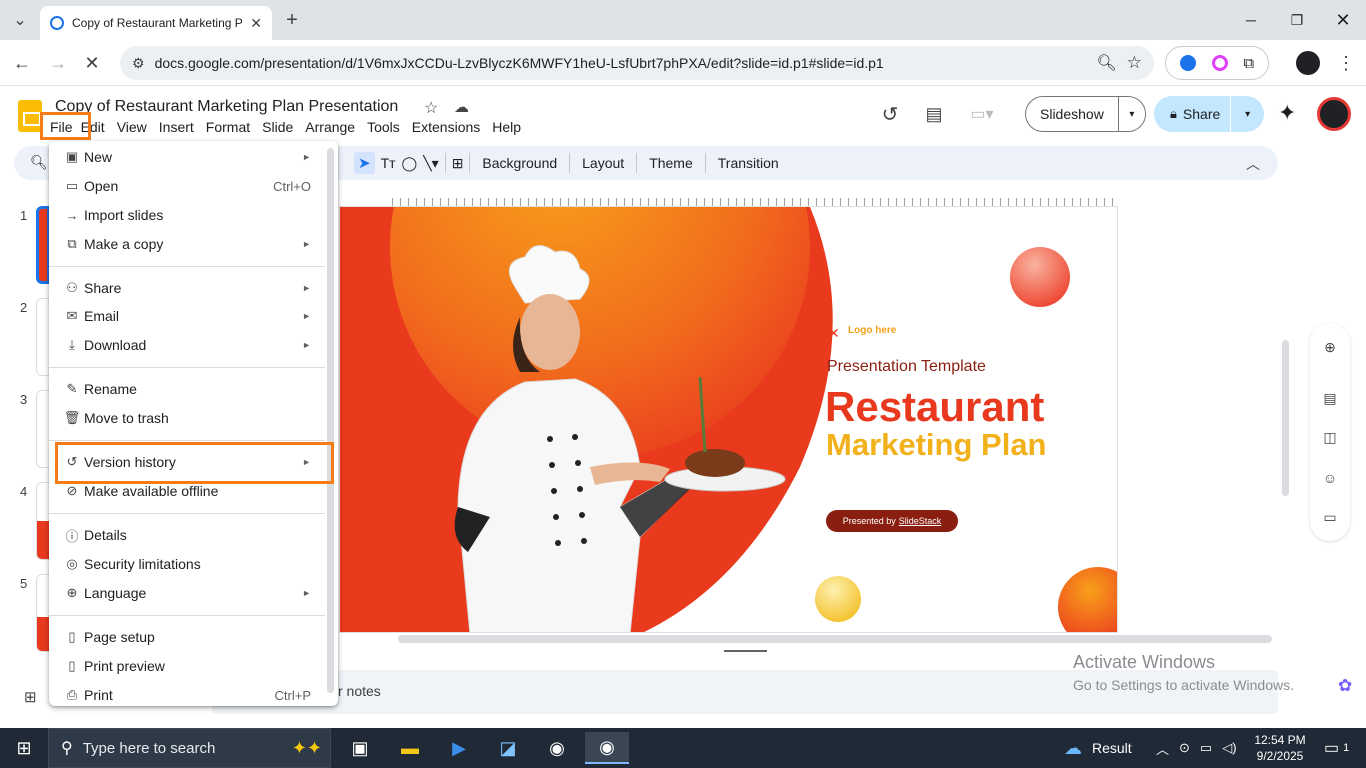 This screenshot has height=768, width=1366. What do you see at coordinates (1287, 113) in the screenshot?
I see `gemini-icon: ✦` at bounding box center [1287, 113].